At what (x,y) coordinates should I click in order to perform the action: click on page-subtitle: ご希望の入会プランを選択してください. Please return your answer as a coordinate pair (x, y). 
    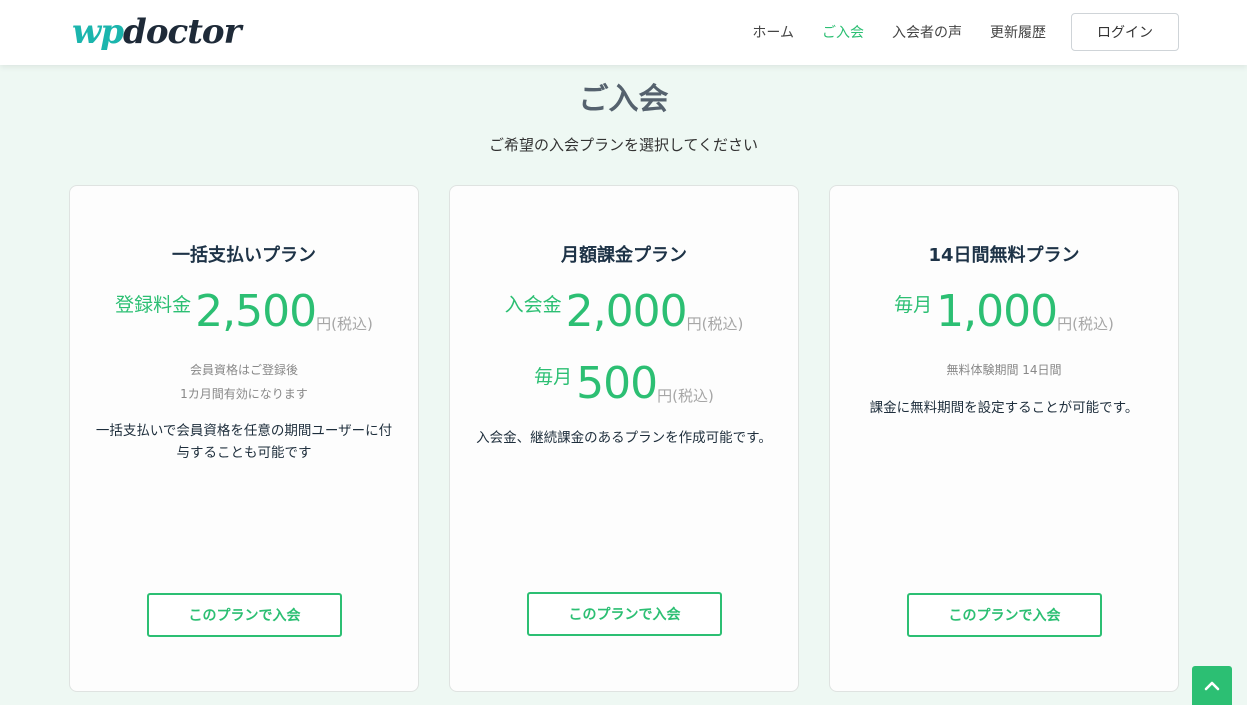
    Looking at the image, I should click on (623, 145).